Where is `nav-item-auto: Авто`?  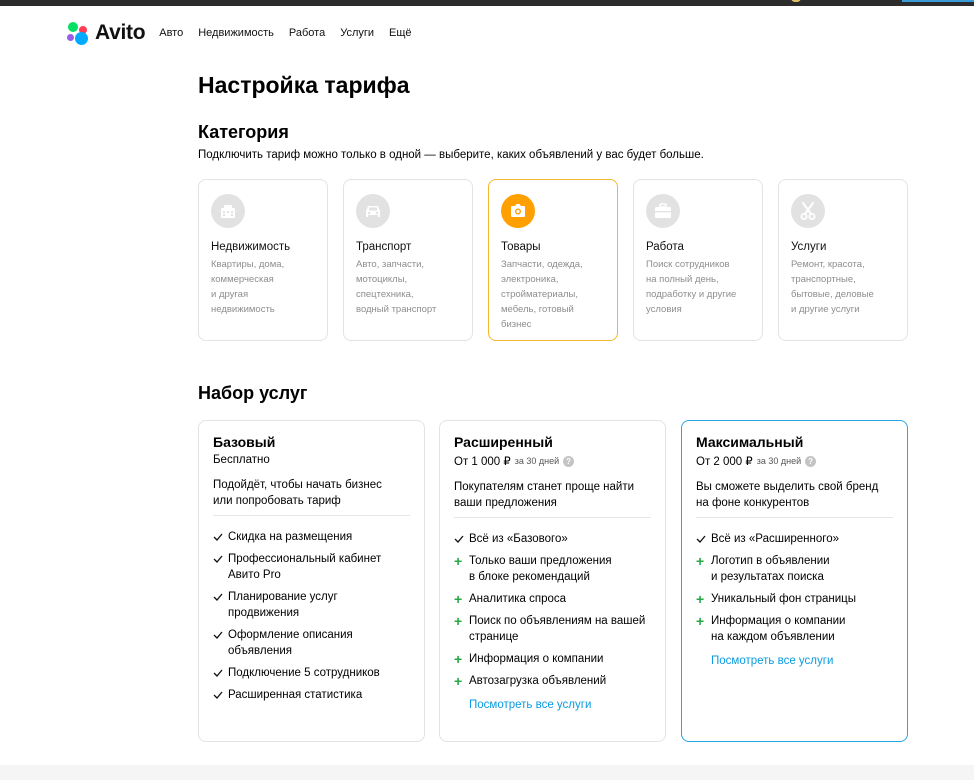 nav-item-auto: Авто is located at coordinates (171, 33).